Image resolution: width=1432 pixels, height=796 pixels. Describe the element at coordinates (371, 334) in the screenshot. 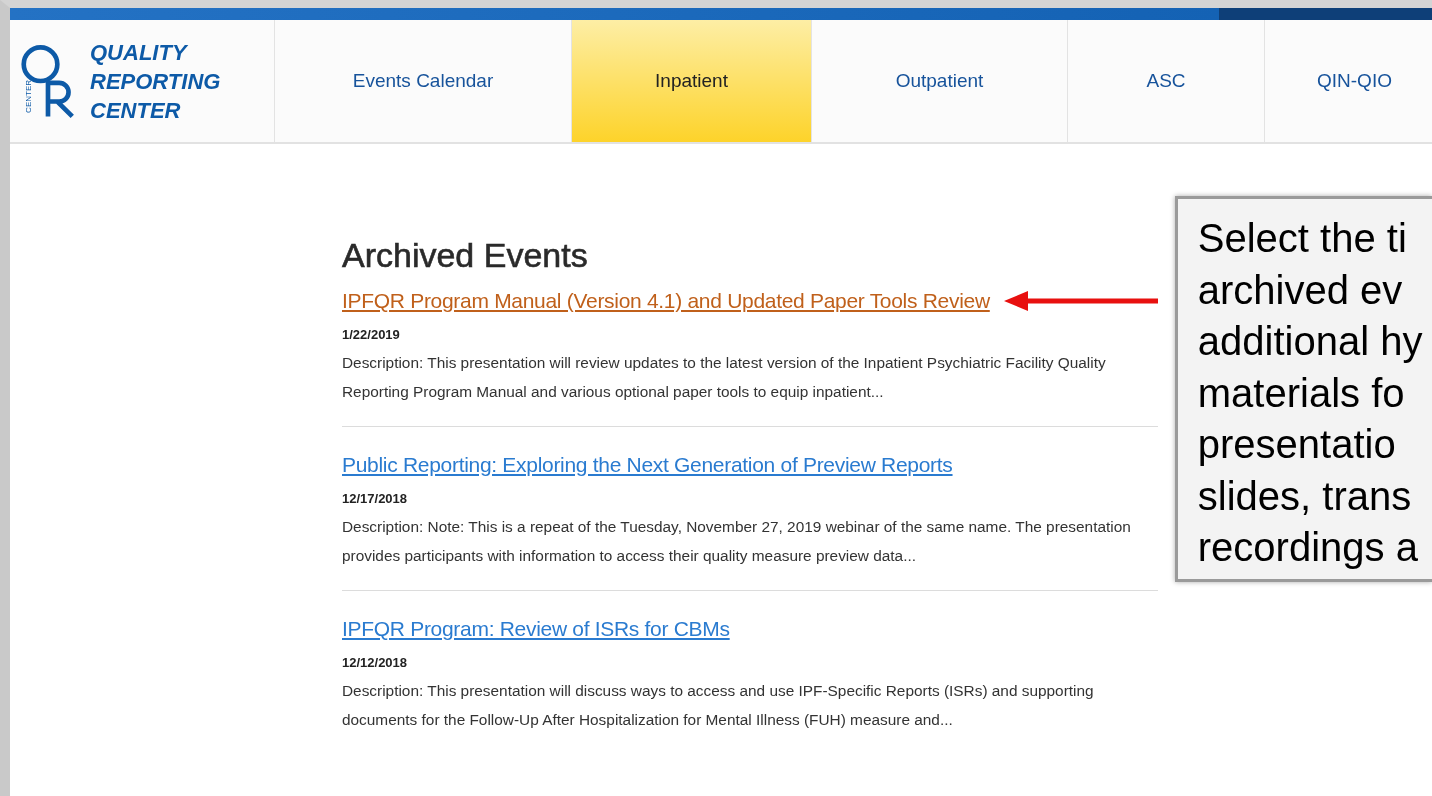

I see `event-date: 1/22/2019` at that location.